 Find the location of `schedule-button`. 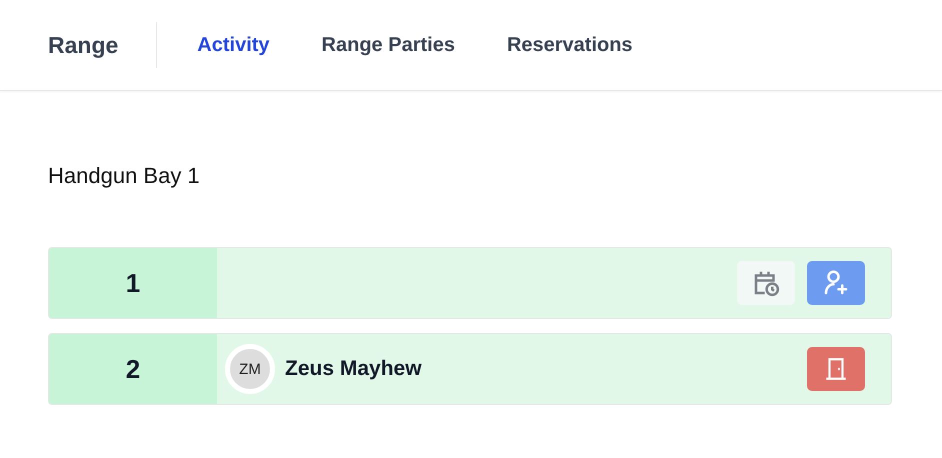

schedule-button is located at coordinates (766, 283).